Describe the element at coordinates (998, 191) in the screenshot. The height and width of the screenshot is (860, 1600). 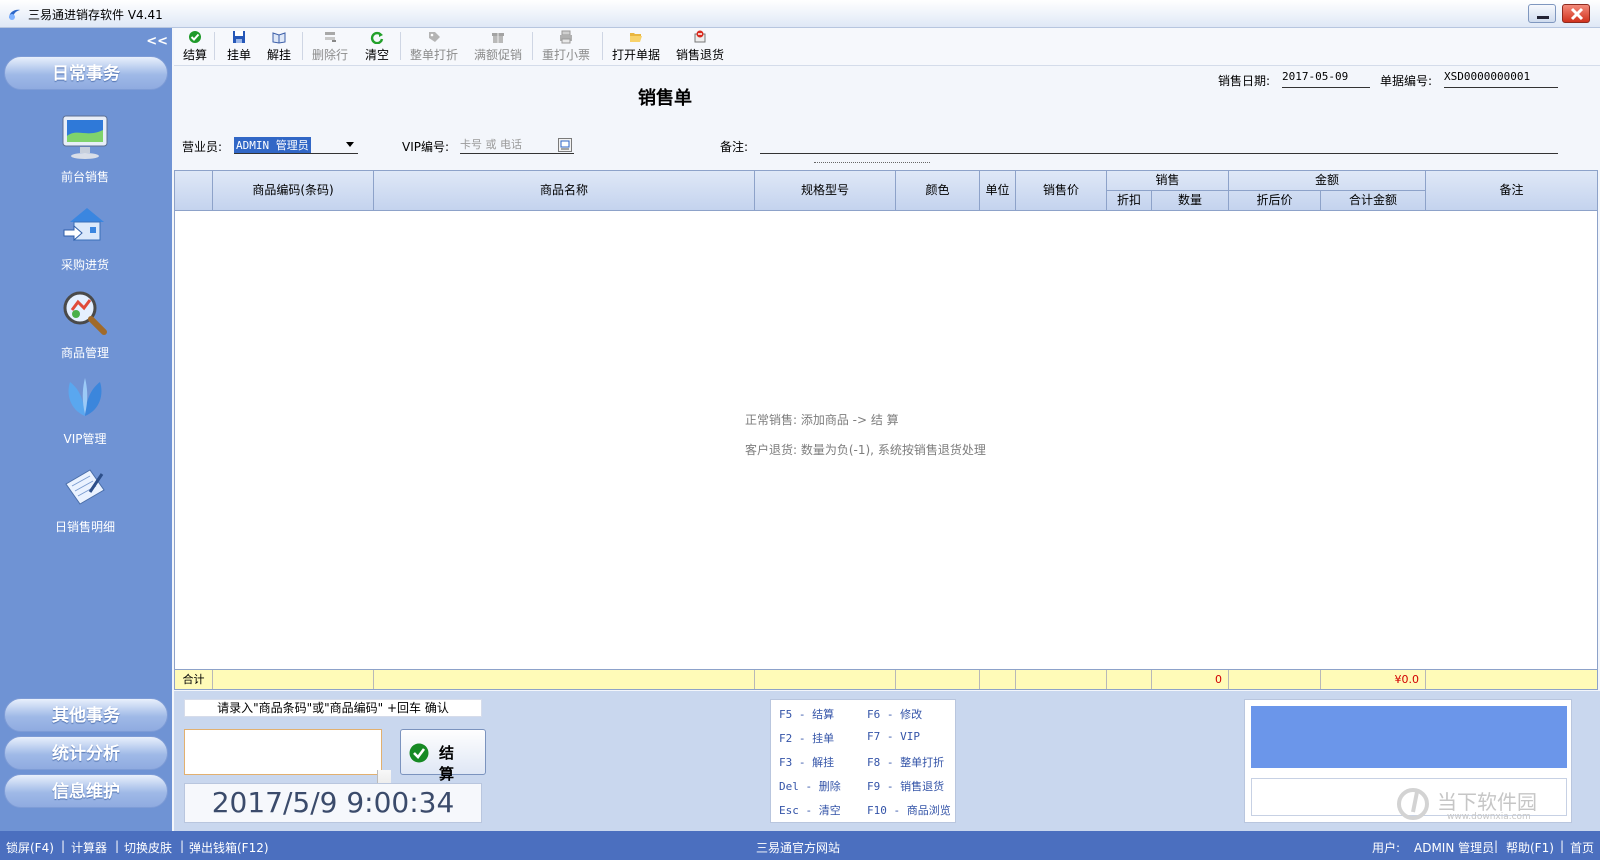
I see `col-unit: 单位` at that location.